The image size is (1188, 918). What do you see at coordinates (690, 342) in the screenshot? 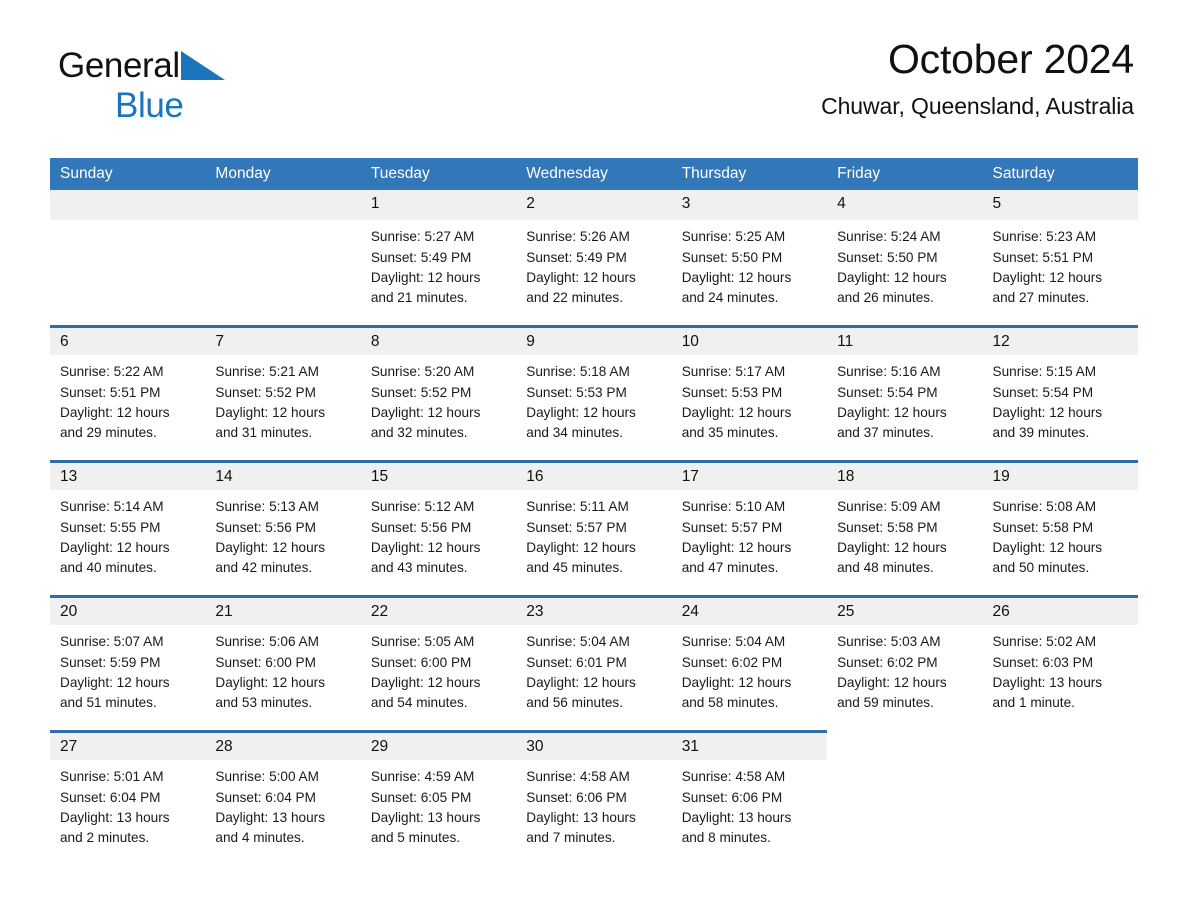
I see `day-number: 10` at bounding box center [690, 342].